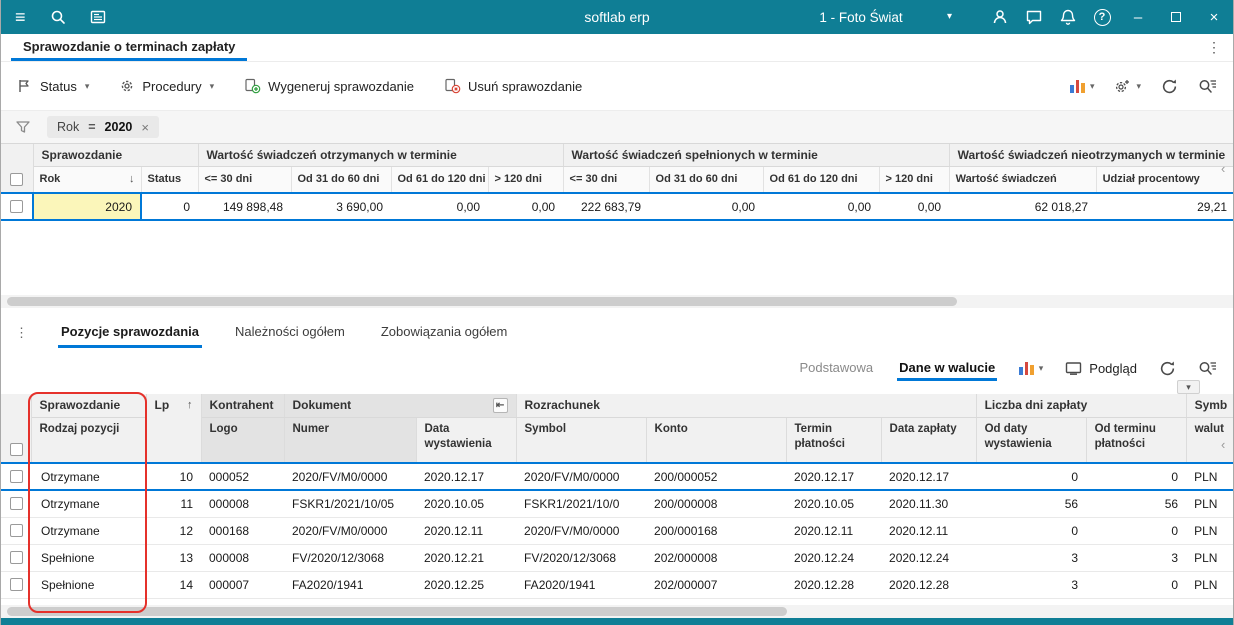  Describe the element at coordinates (53, 86) in the screenshot. I see `status-button: Status ▾` at that location.